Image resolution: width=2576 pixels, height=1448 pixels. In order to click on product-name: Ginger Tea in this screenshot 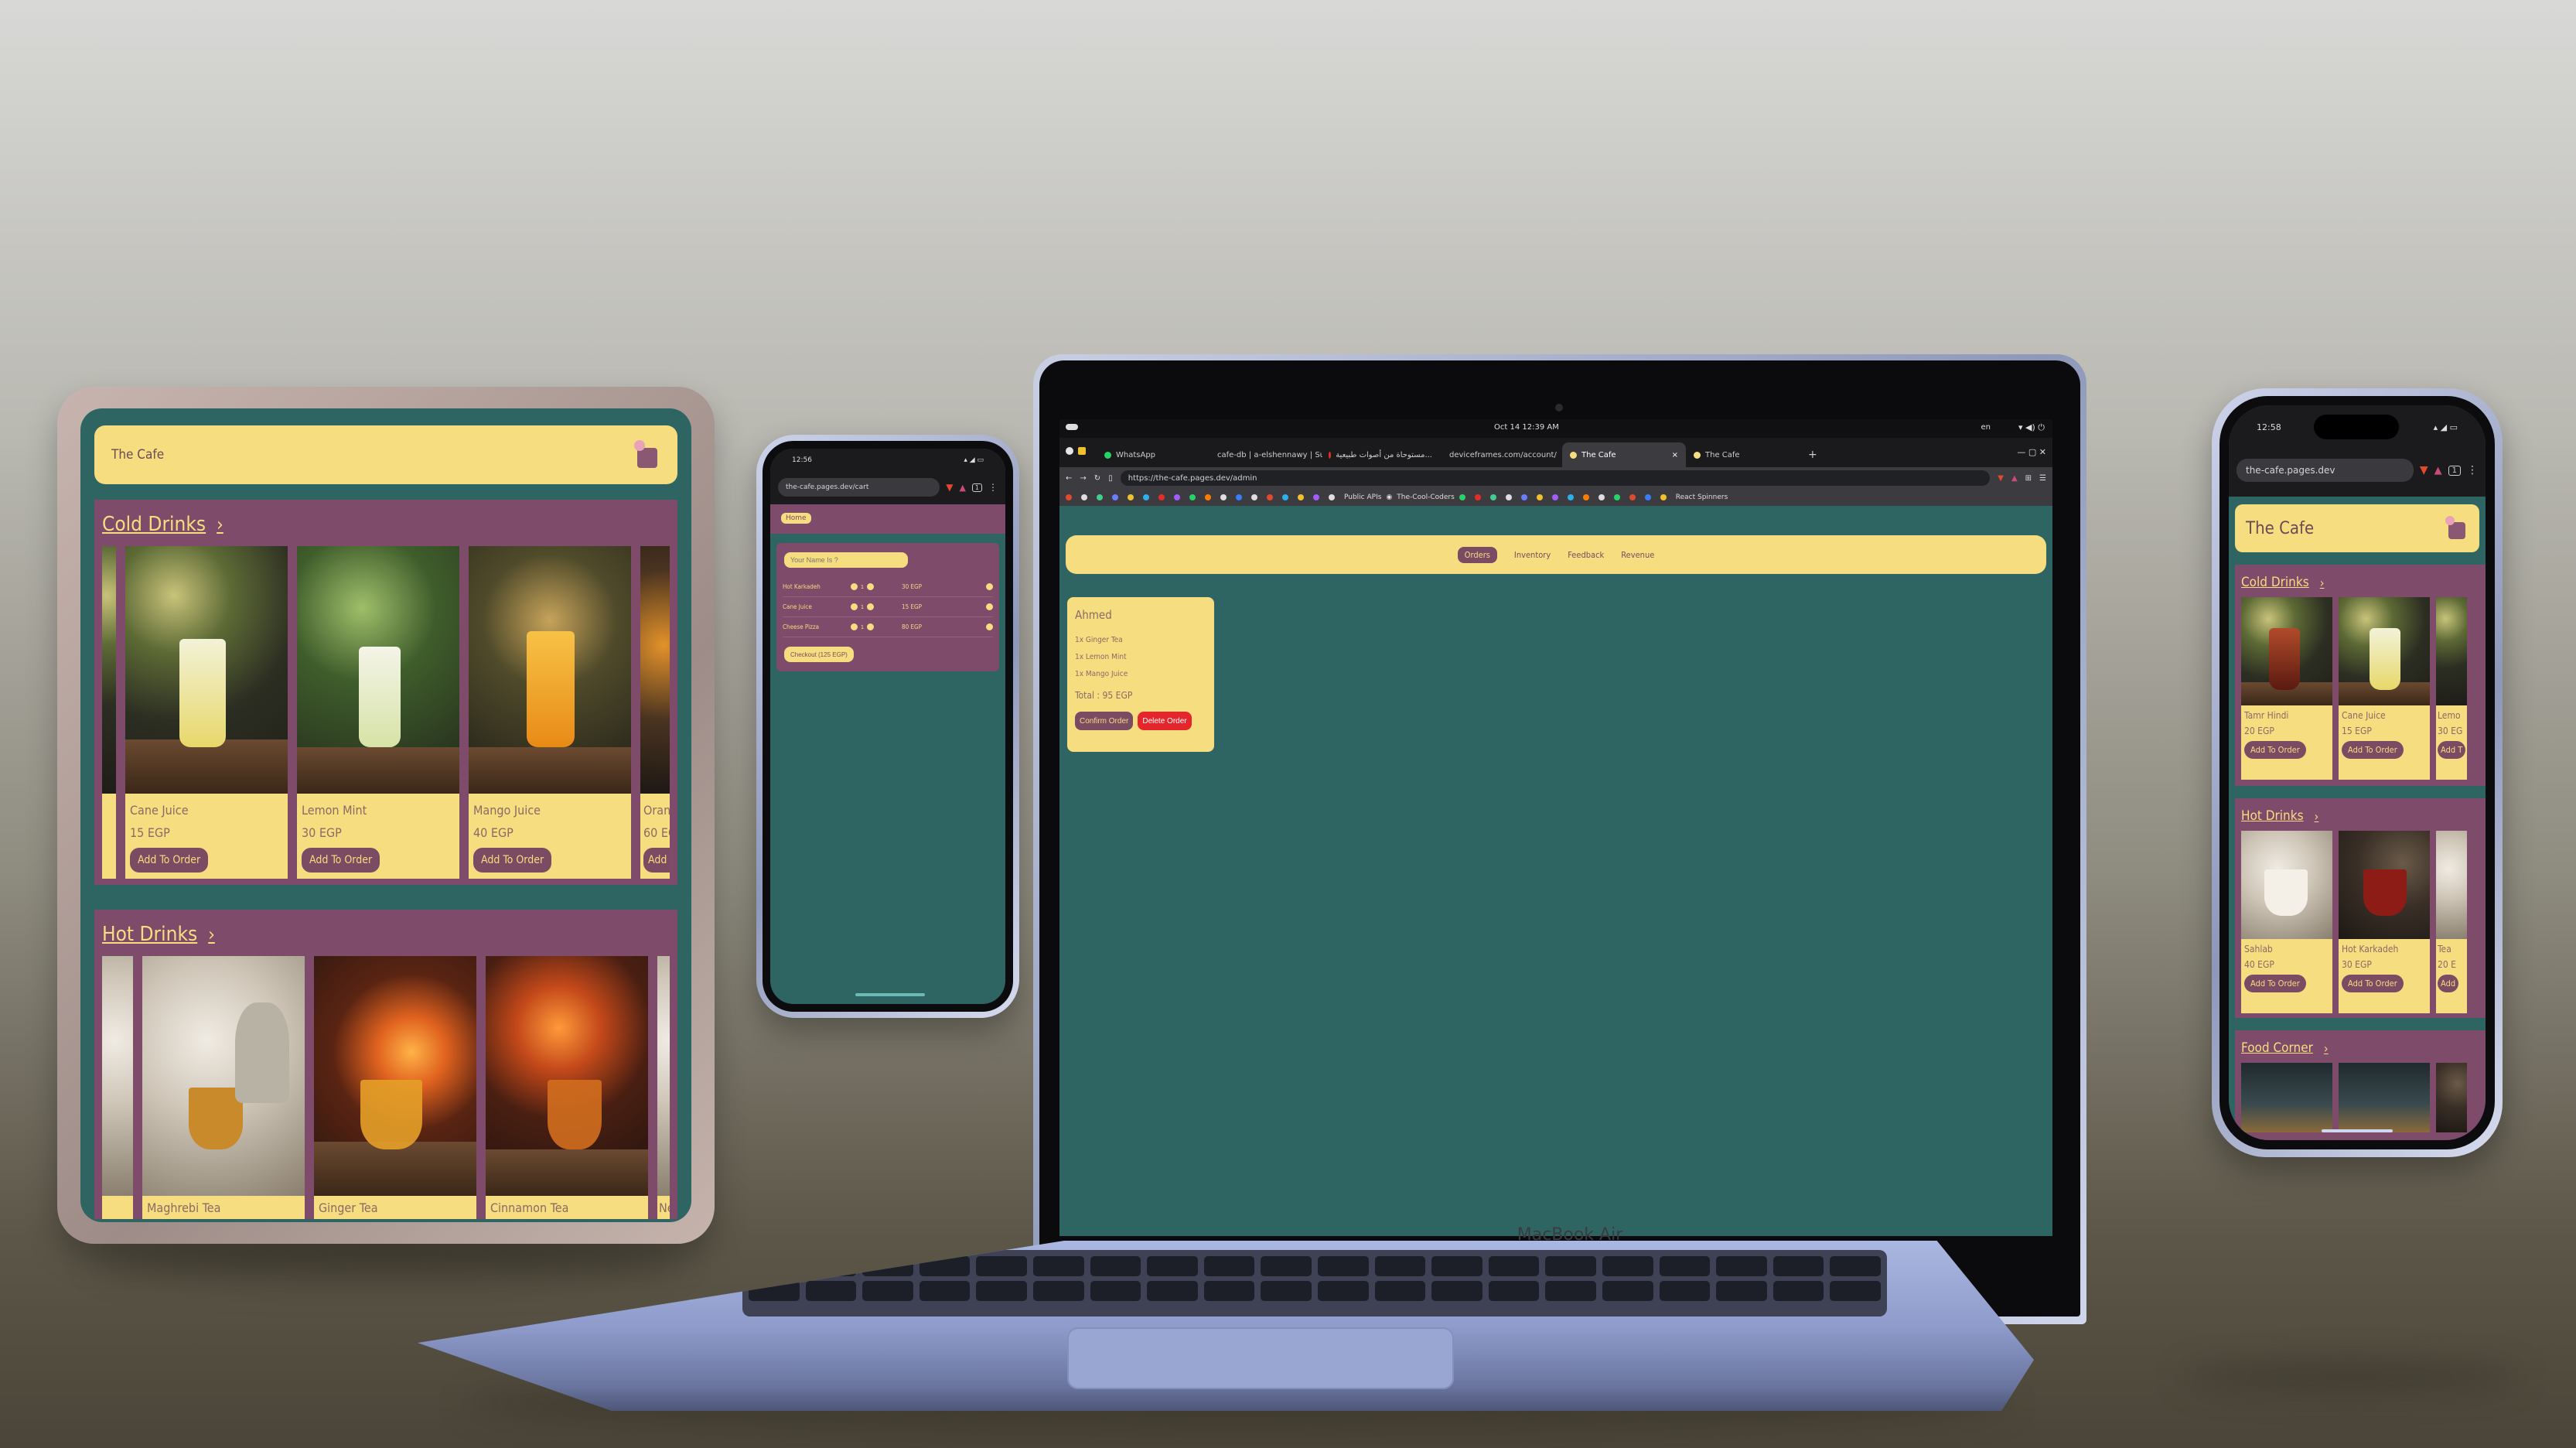, I will do `click(348, 1207)`.